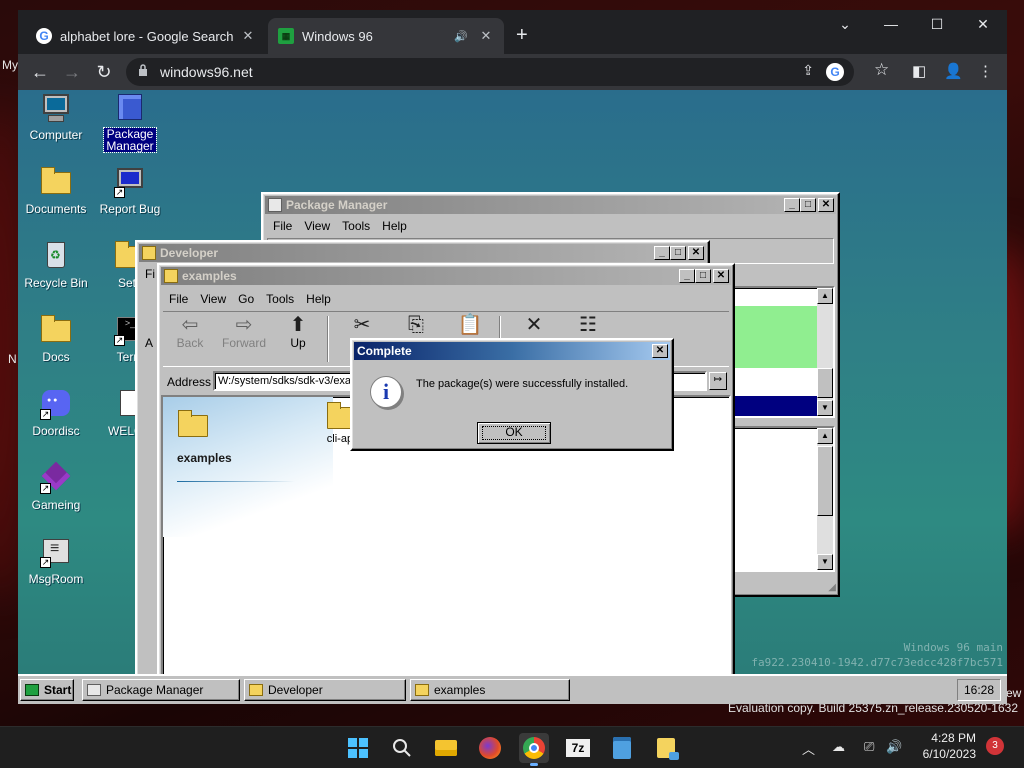 The height and width of the screenshot is (768, 1024). Describe the element at coordinates (490, 690) in the screenshot. I see `taskbar-item-examples: examples` at that location.